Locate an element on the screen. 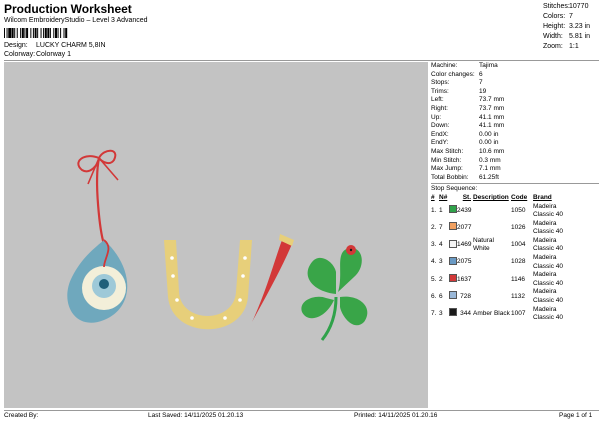 This screenshot has width=600, height=424. info-row: Machine: Tajima is located at coordinates (464, 65).